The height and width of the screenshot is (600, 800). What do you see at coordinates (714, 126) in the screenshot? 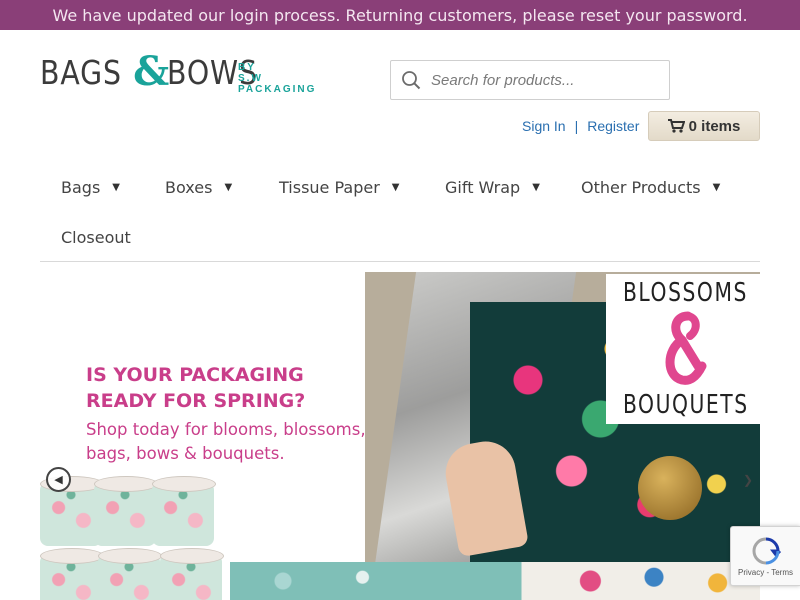
I see `cart-label: 0 items` at bounding box center [714, 126].